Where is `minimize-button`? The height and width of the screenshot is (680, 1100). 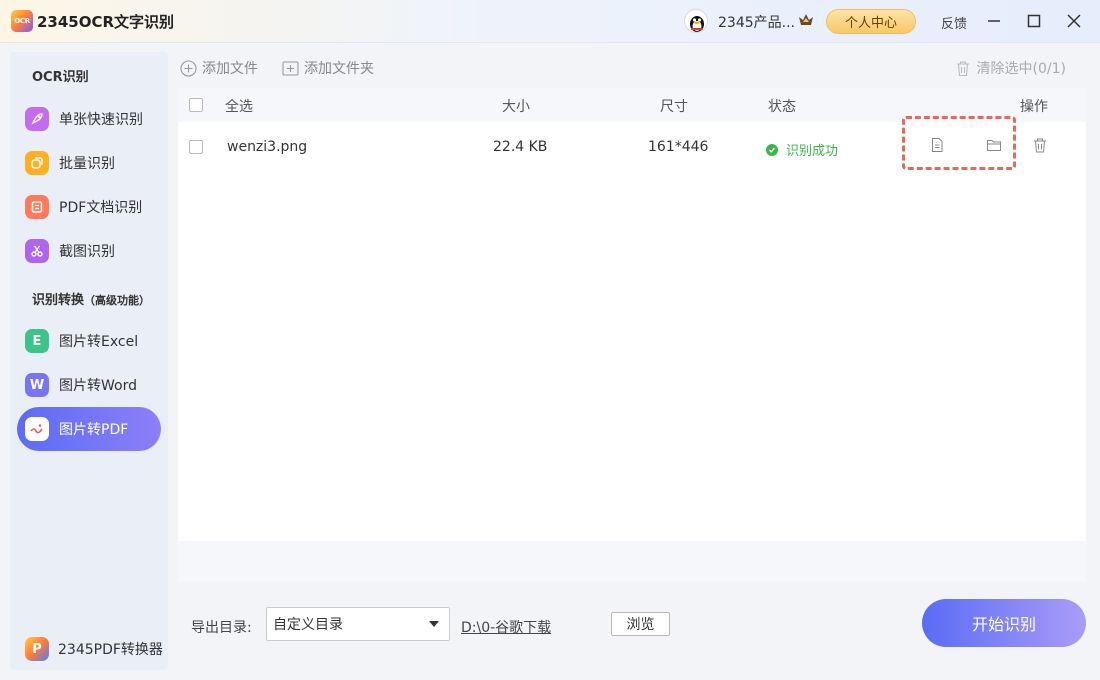 minimize-button is located at coordinates (994, 21).